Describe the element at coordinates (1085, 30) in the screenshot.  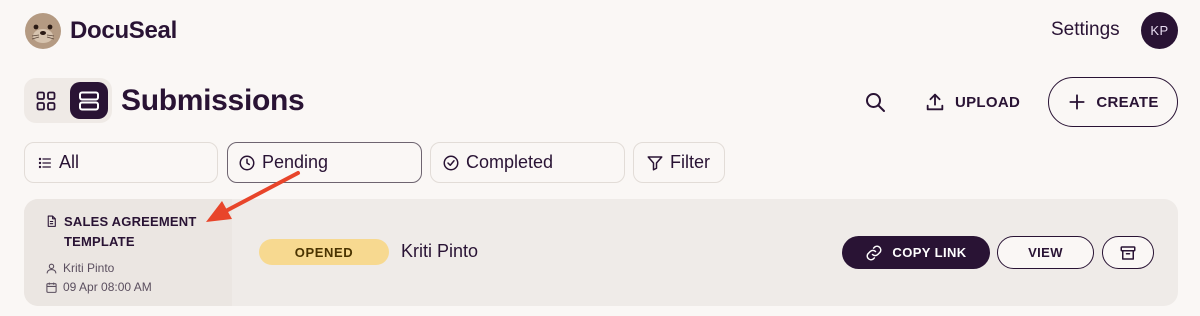
I see `settings-link: Settings` at that location.